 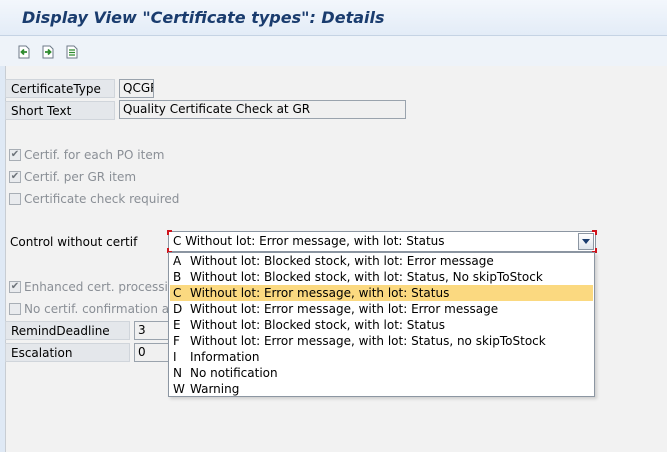 I want to click on dropdown-option-i: I Information, so click(x=381, y=357).